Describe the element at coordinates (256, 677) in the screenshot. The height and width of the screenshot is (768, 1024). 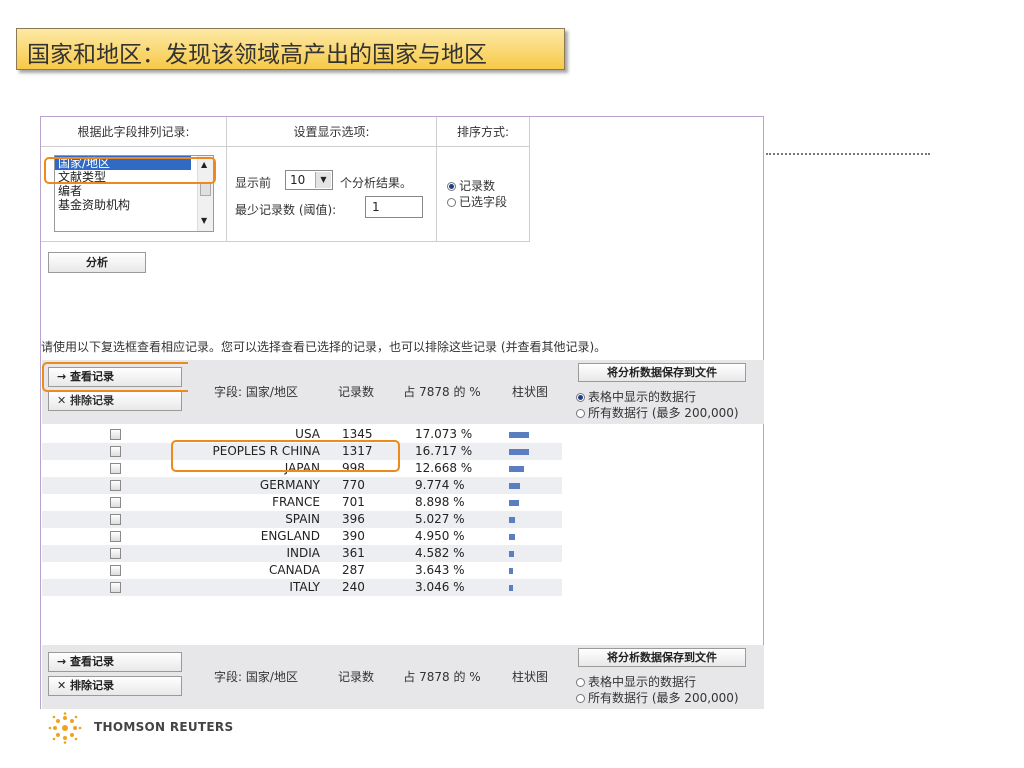
I see `col-field-footer: 字段: 国家/地区` at that location.